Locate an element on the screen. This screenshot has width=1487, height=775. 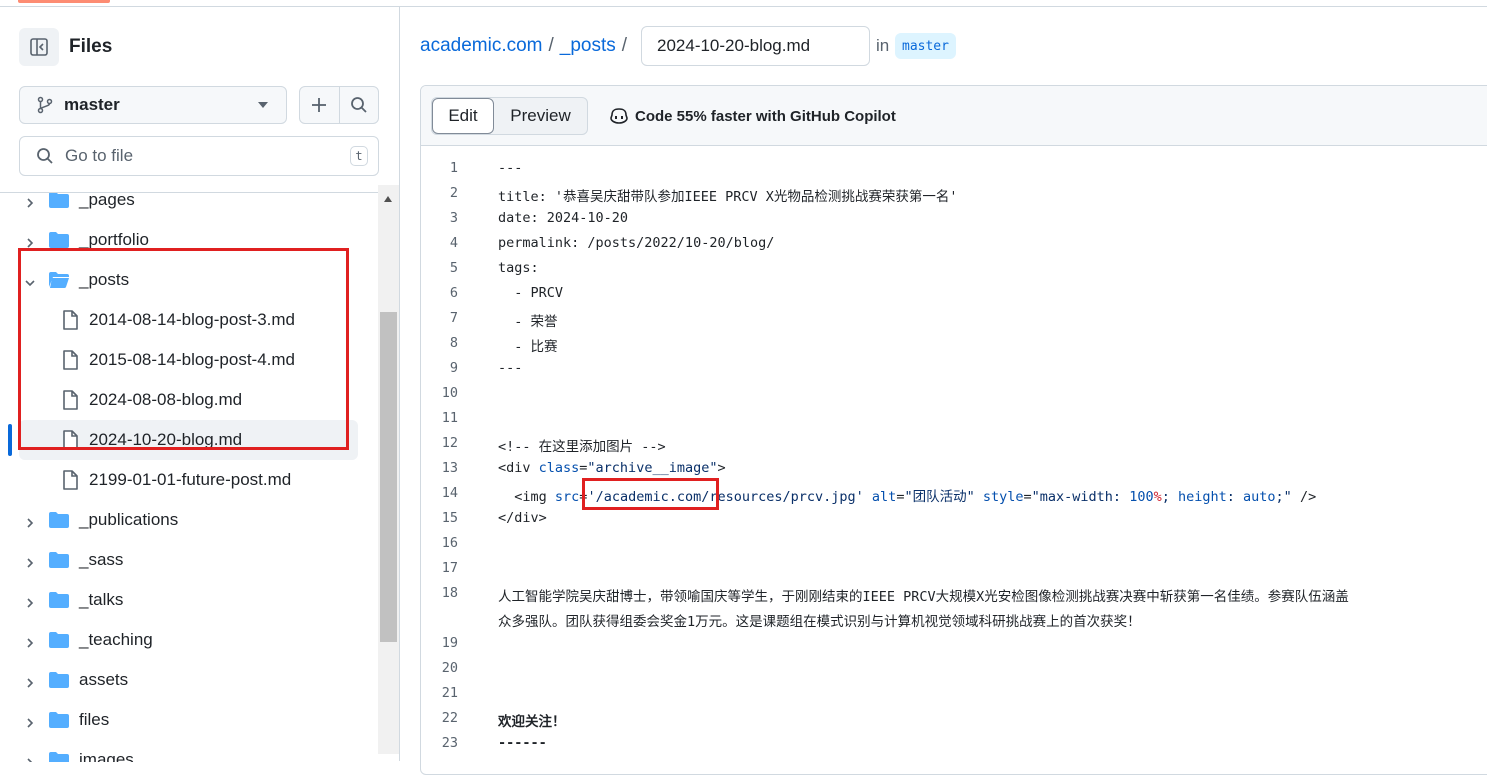
copilot-promo: Code 55% faster with GitHub Copilot is located at coordinates (752, 116).